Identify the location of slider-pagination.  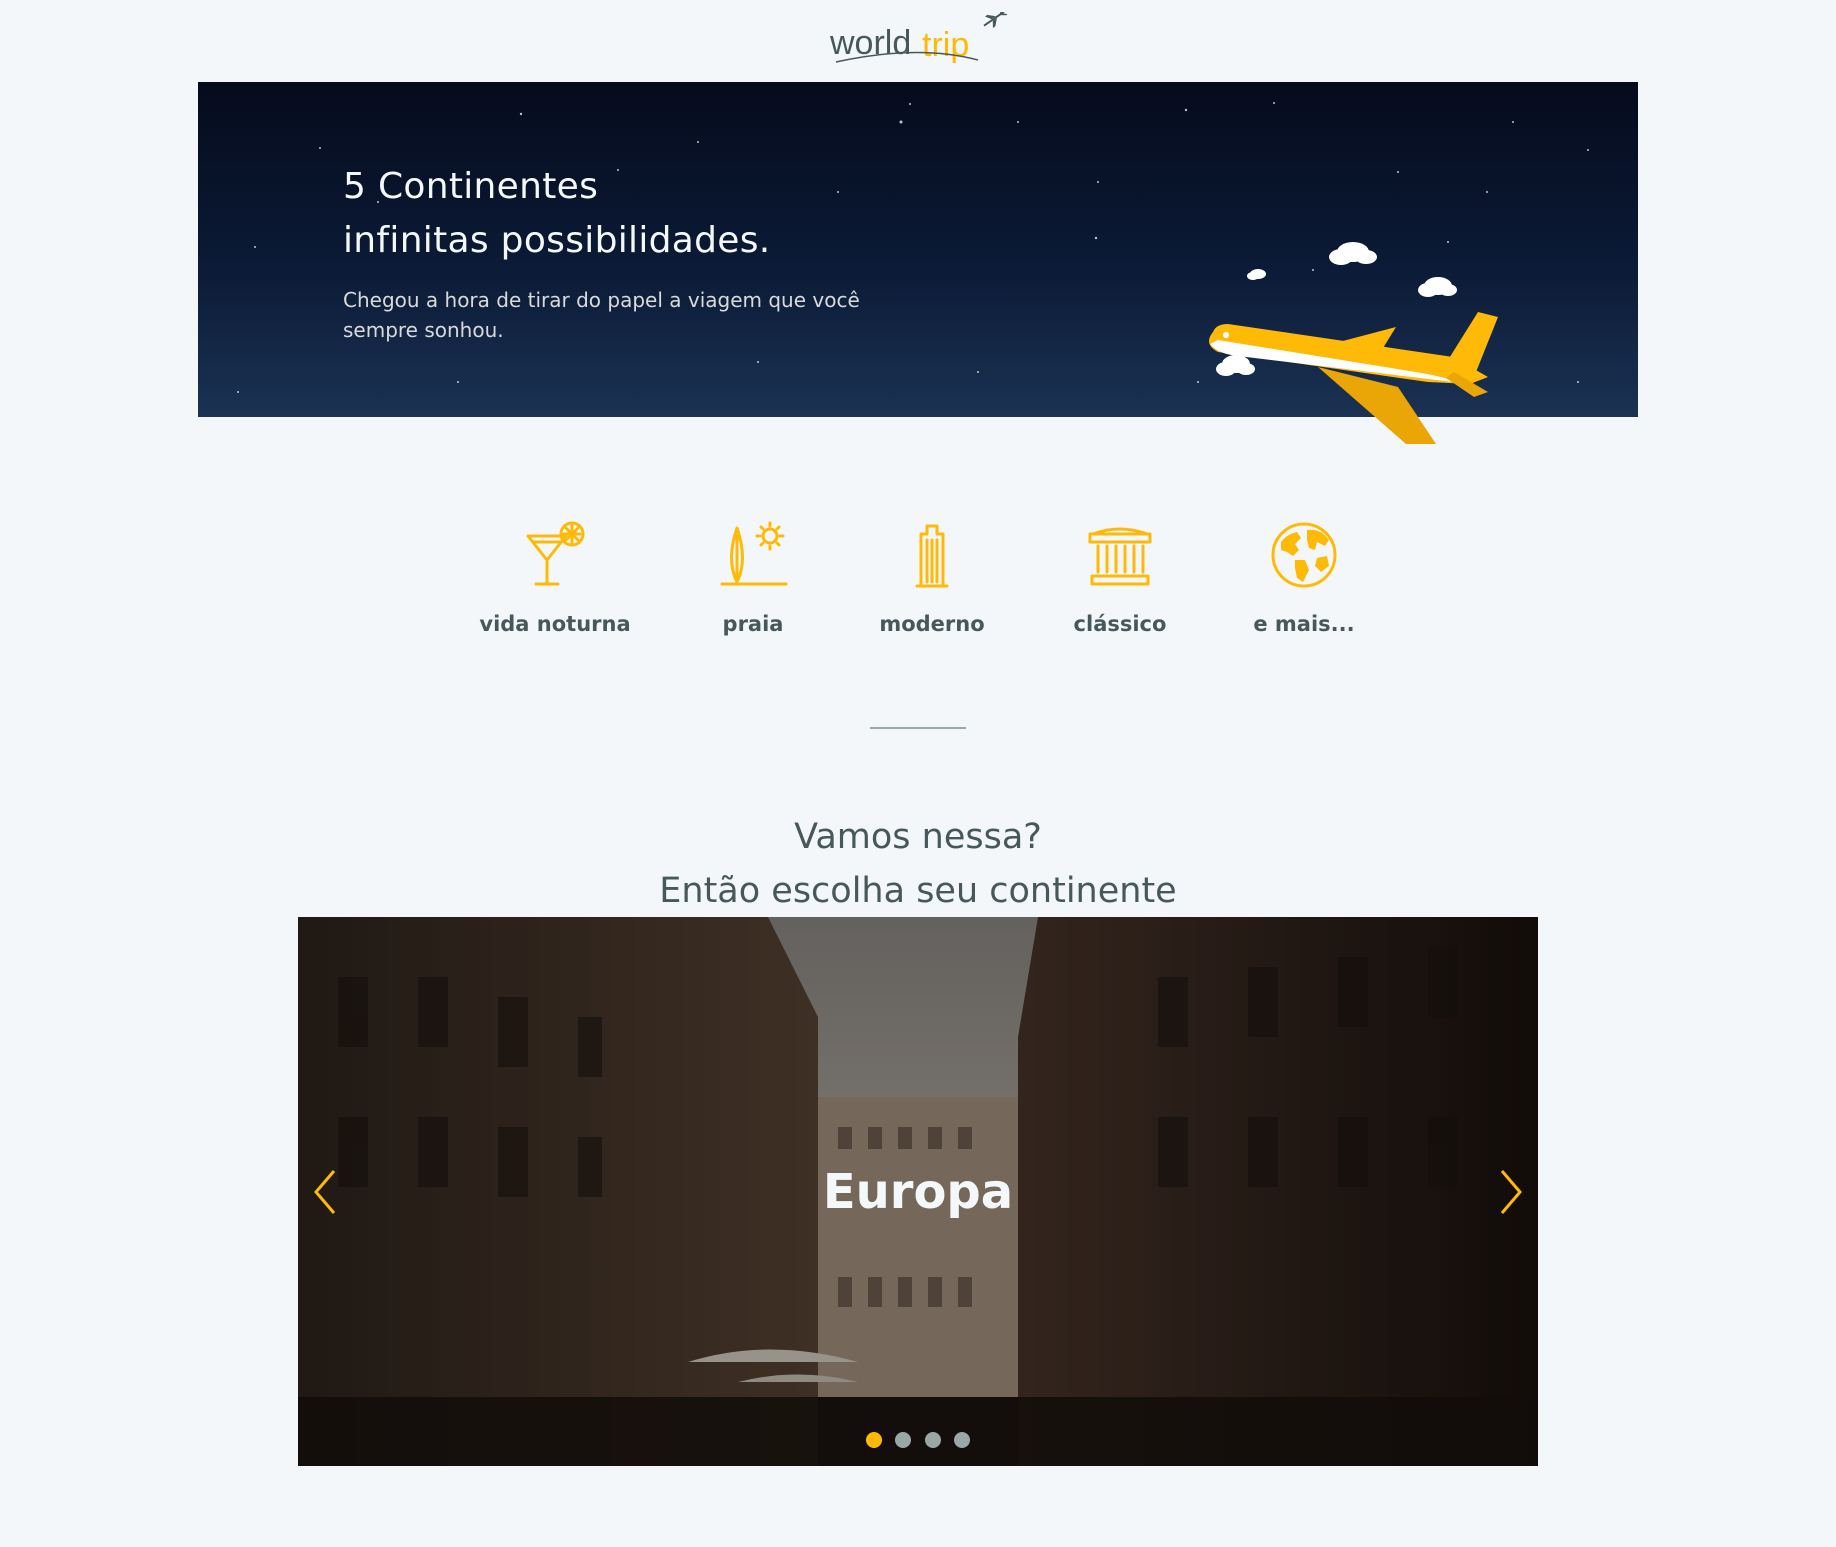
(918, 1442).